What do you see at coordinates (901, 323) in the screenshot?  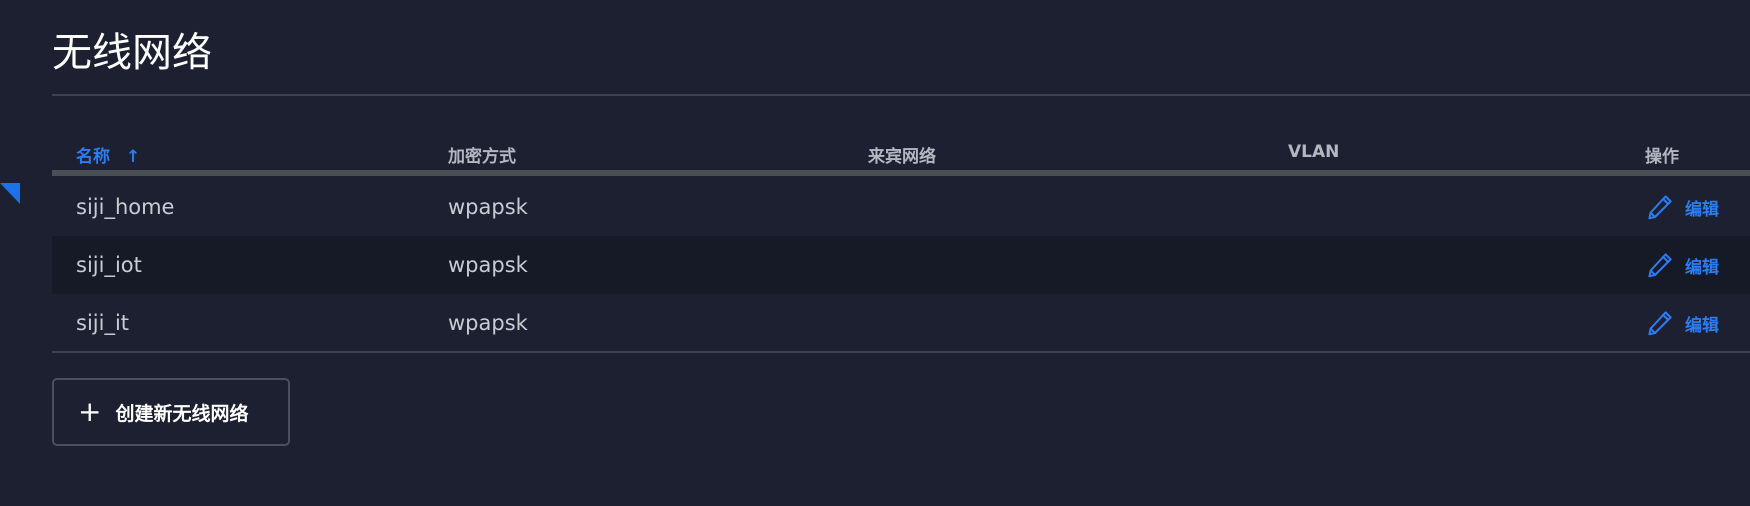 I see `table-row: siji_it wpapsk 编辑` at bounding box center [901, 323].